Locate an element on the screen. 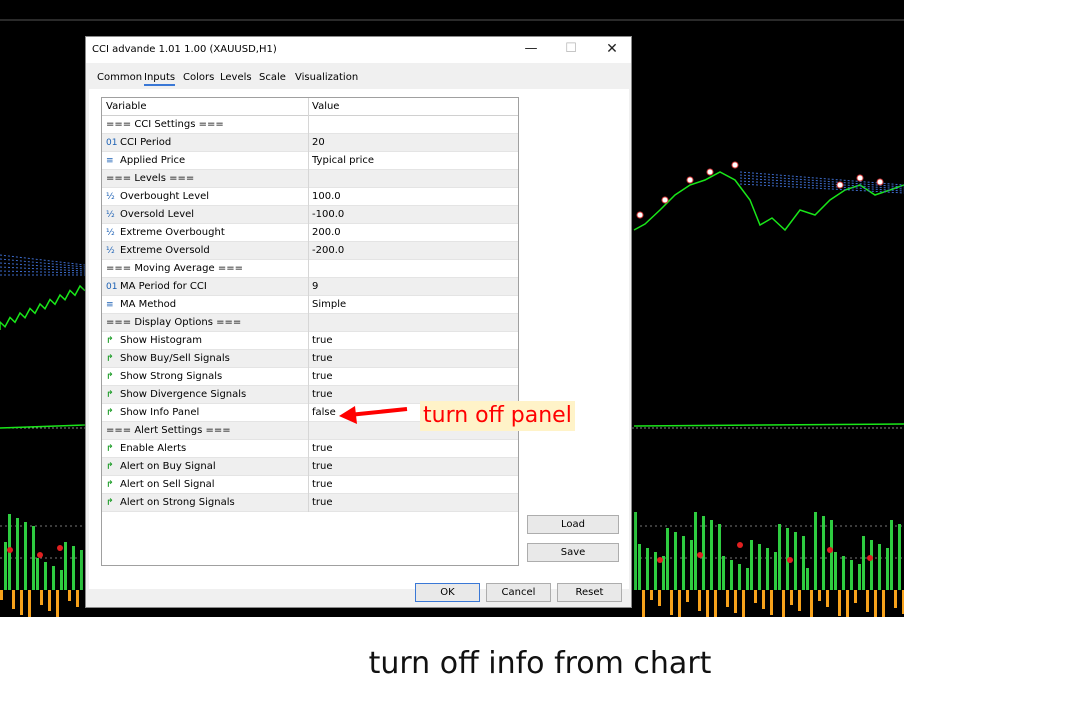  indicator-line-right is located at coordinates (768, 425).